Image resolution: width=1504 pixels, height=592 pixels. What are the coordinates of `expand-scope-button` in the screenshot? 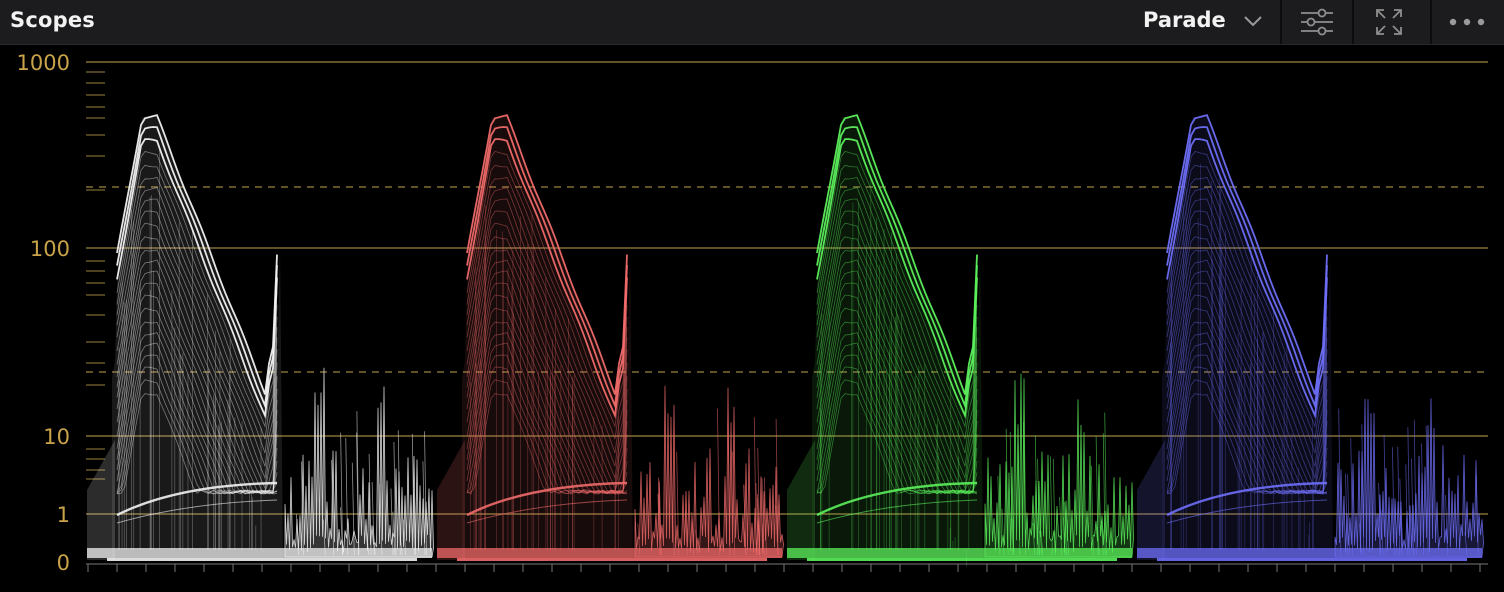 It's located at (1389, 22).